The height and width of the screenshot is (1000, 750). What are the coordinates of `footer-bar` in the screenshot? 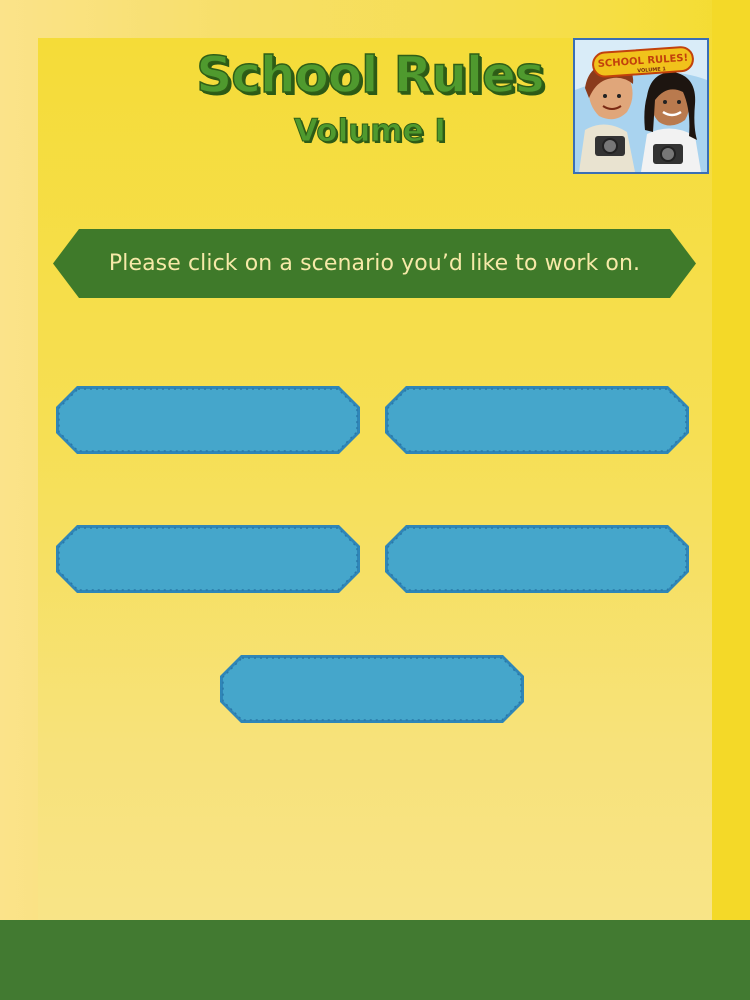 It's located at (375, 960).